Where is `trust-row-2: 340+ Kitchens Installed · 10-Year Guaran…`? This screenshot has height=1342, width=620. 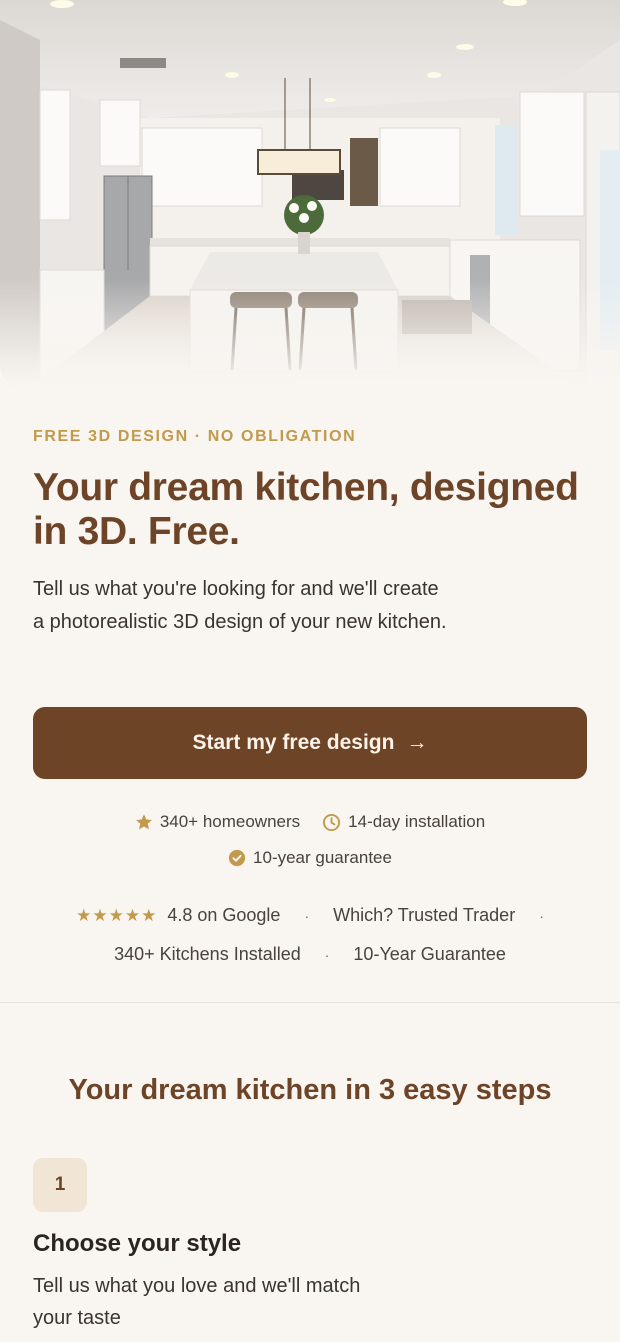
trust-row-2: 340+ Kitchens Installed · 10-Year Guaran… is located at coordinates (310, 954).